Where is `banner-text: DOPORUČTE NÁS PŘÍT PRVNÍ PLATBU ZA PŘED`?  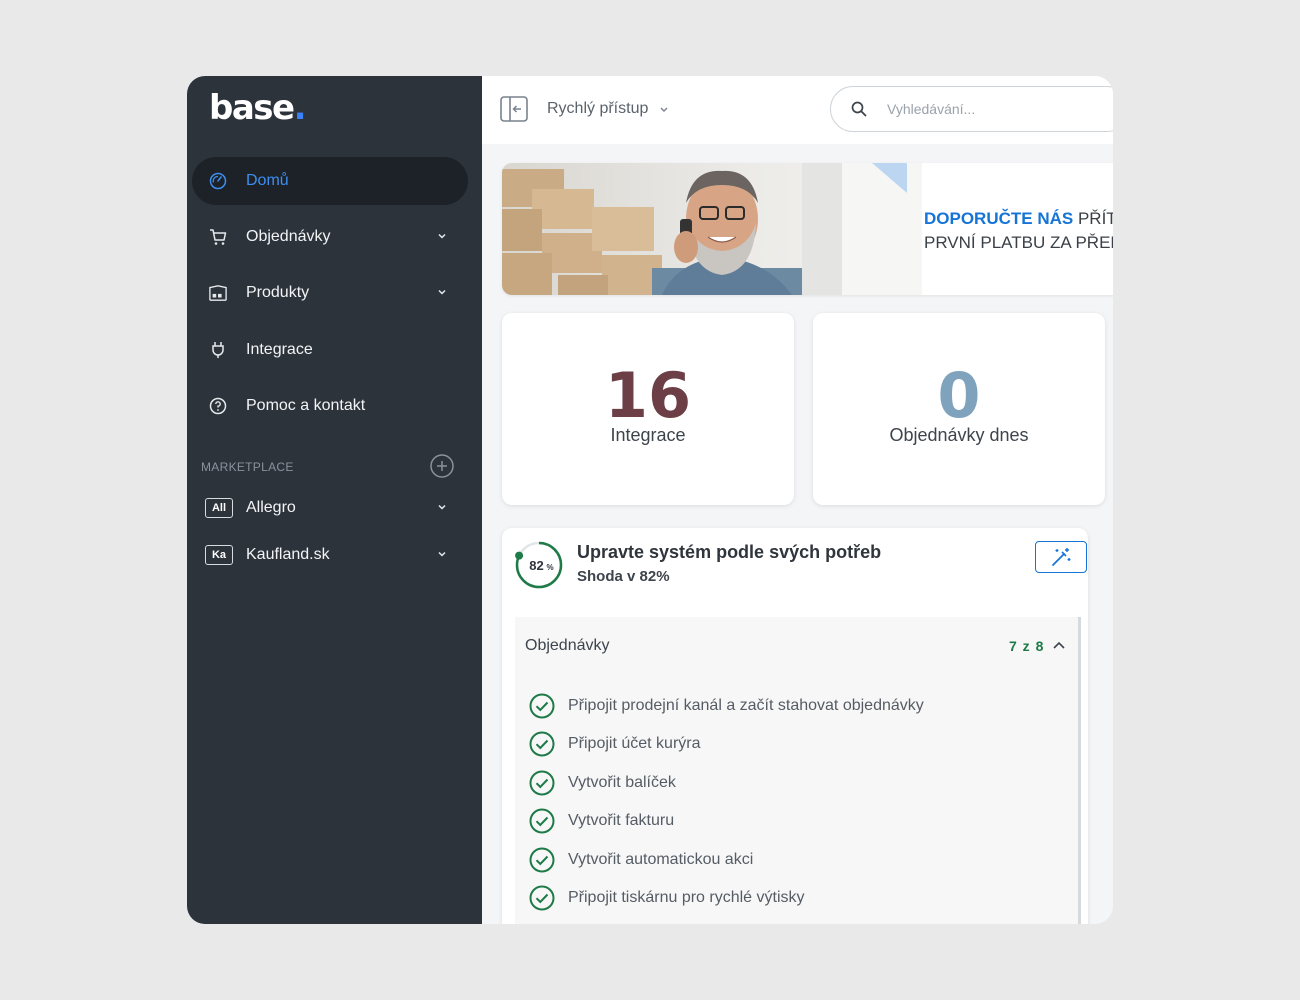
banner-text: DOPORUČTE NÁS PŘÍT PRVNÍ PLATBU ZA PŘED is located at coordinates (1018, 231).